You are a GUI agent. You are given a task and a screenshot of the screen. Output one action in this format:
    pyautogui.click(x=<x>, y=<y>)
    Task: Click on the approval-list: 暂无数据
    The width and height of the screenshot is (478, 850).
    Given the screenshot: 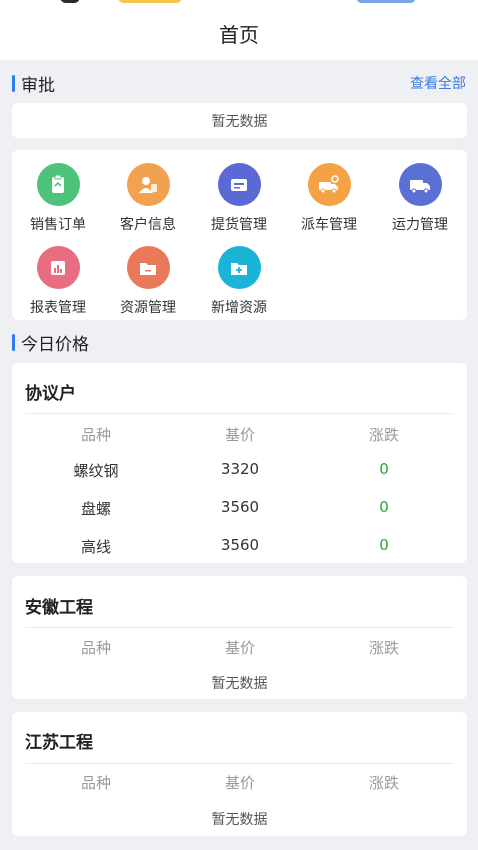 What is the action you would take?
    pyautogui.click(x=239, y=120)
    